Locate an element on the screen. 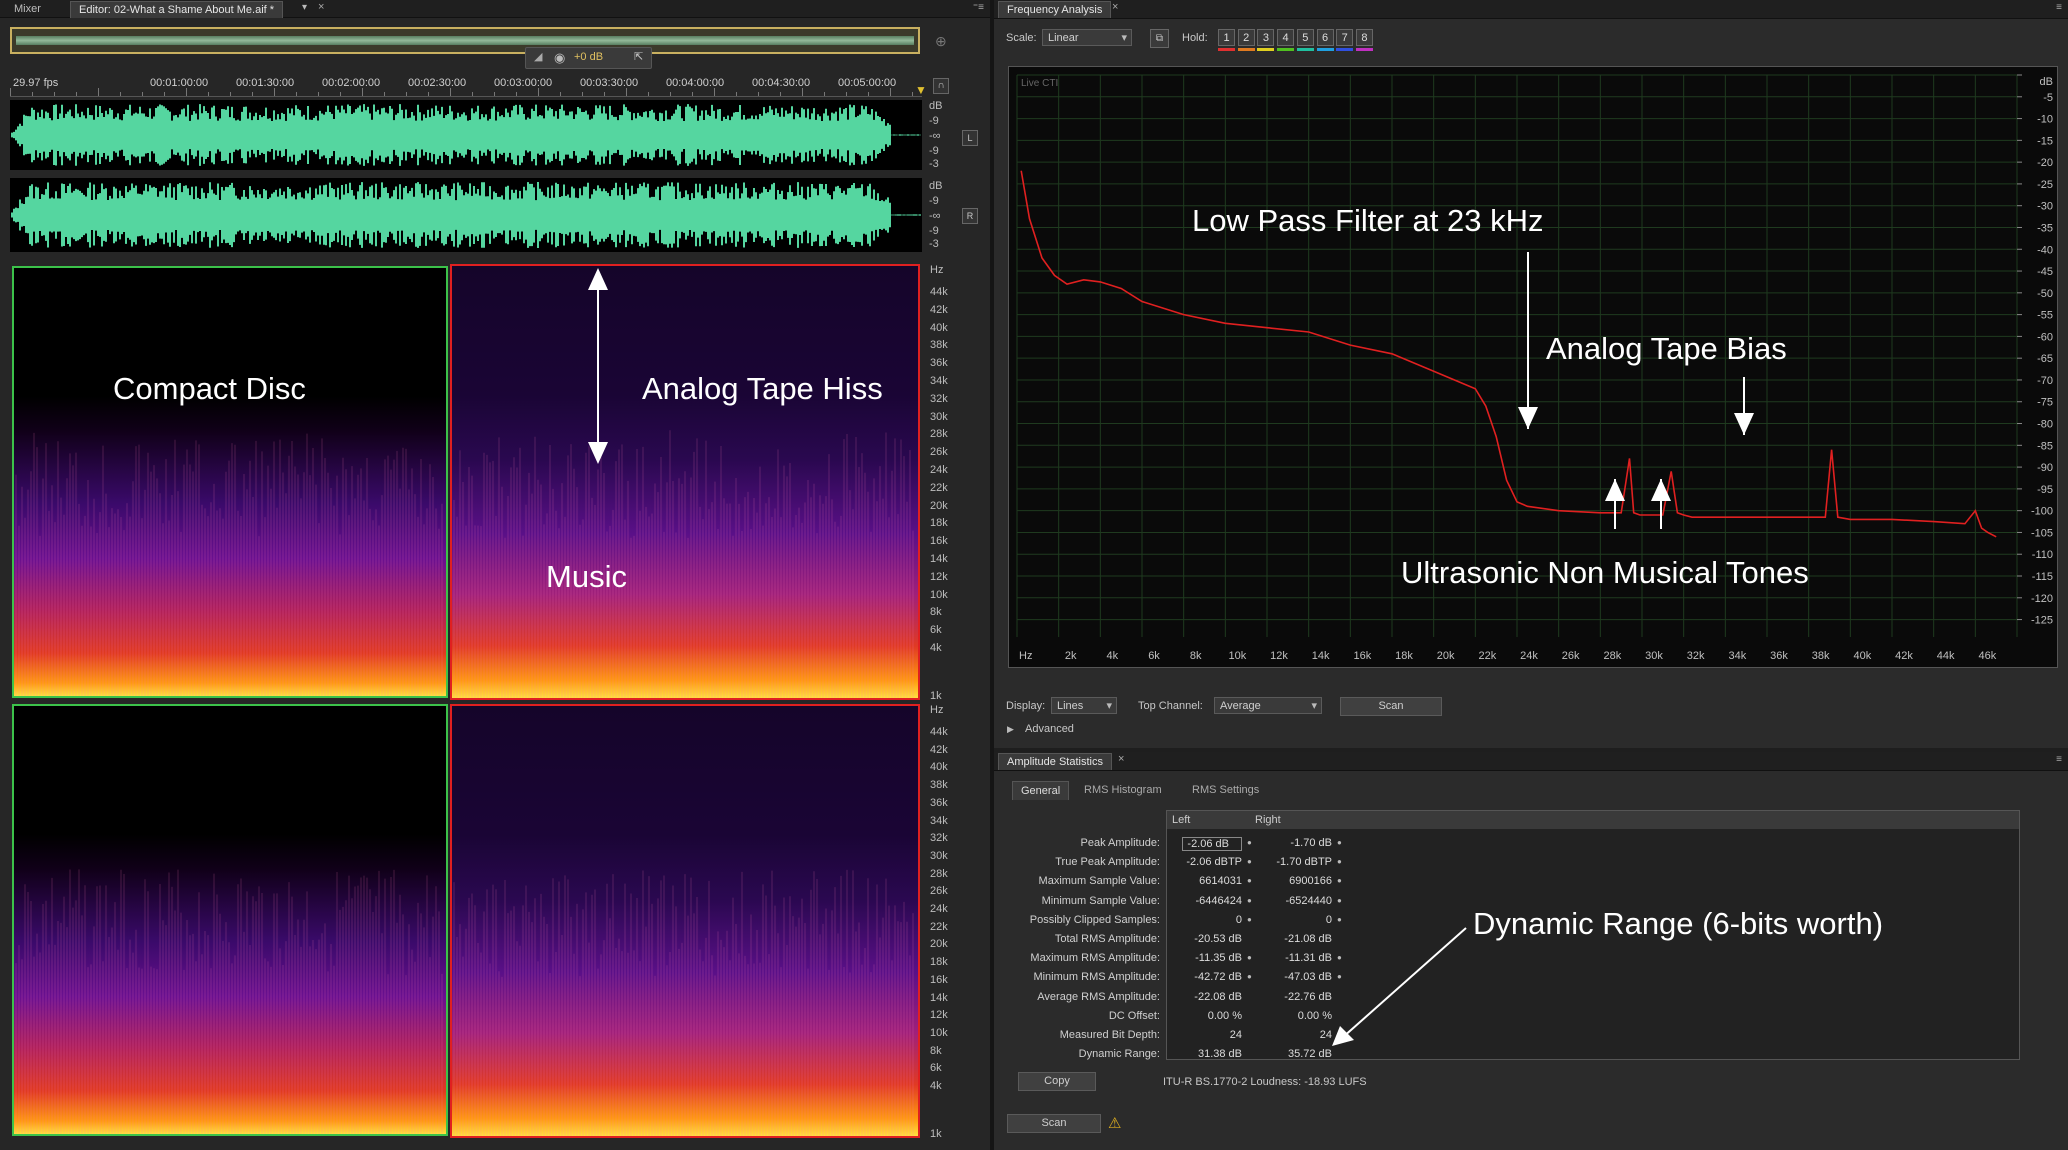 The image size is (2068, 1150). advanced-label: Advanced is located at coordinates (1049, 729).